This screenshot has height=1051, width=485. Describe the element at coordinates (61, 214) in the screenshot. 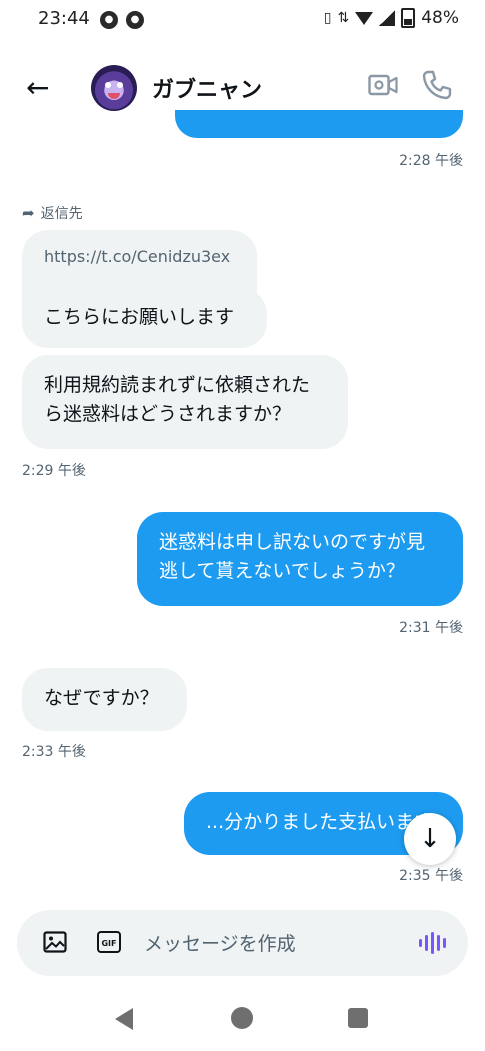

I see `reply-label: 返信先` at that location.